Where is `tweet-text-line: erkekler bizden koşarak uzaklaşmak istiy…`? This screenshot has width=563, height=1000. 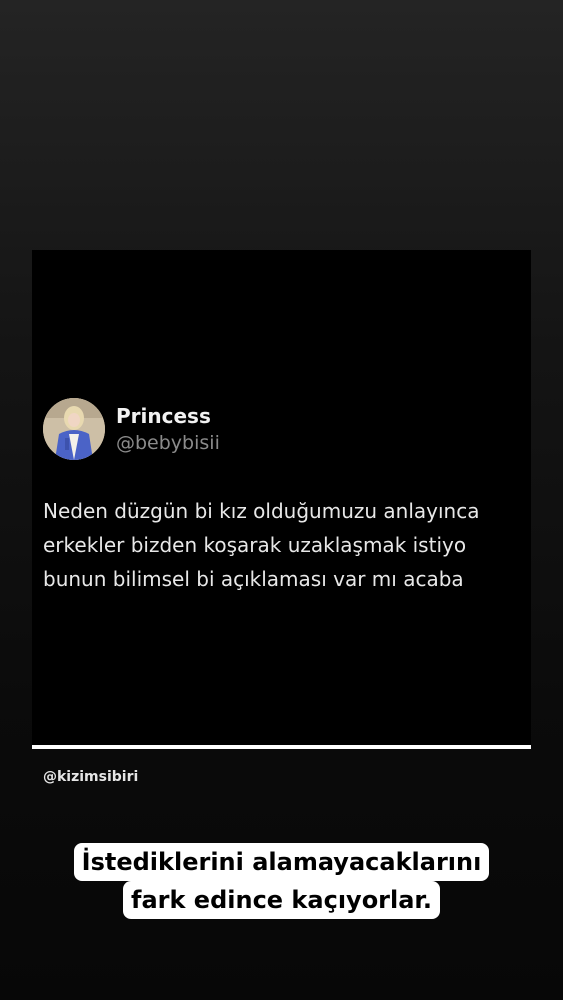 tweet-text-line: erkekler bizden koşarak uzaklaşmak istiy… is located at coordinates (255, 545).